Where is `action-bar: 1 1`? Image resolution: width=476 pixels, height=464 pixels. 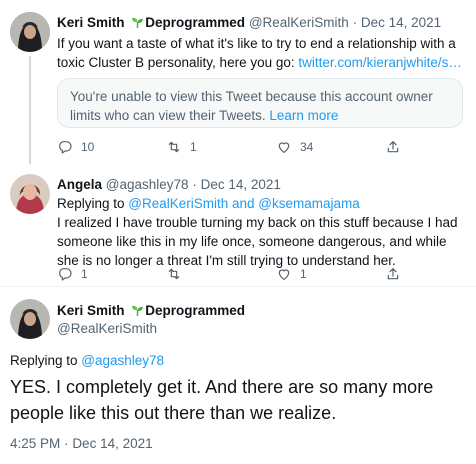
action-bar: 1 1 is located at coordinates (260, 274).